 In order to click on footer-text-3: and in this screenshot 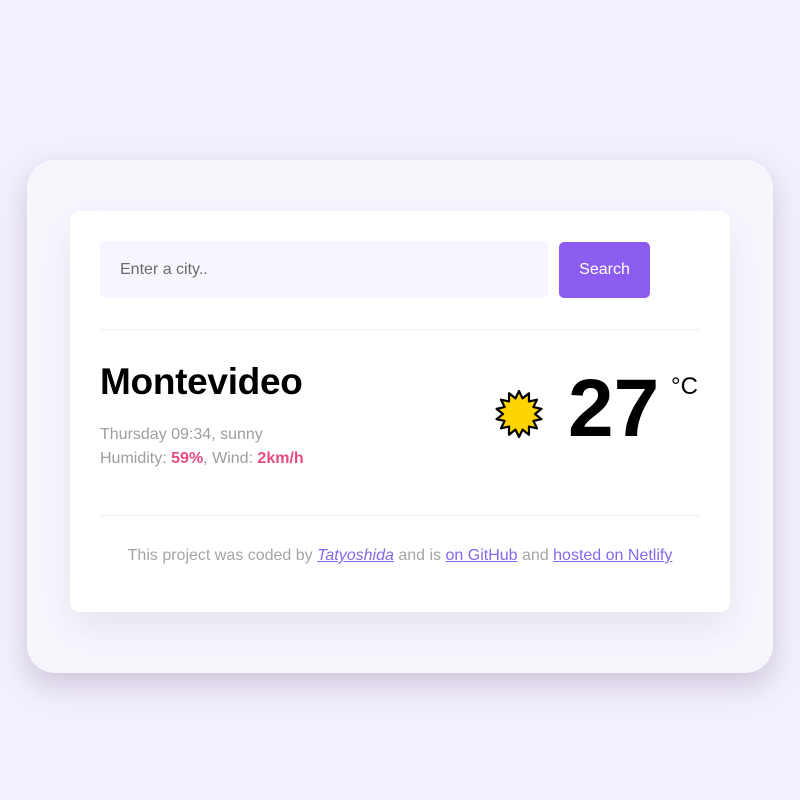, I will do `click(535, 555)`.